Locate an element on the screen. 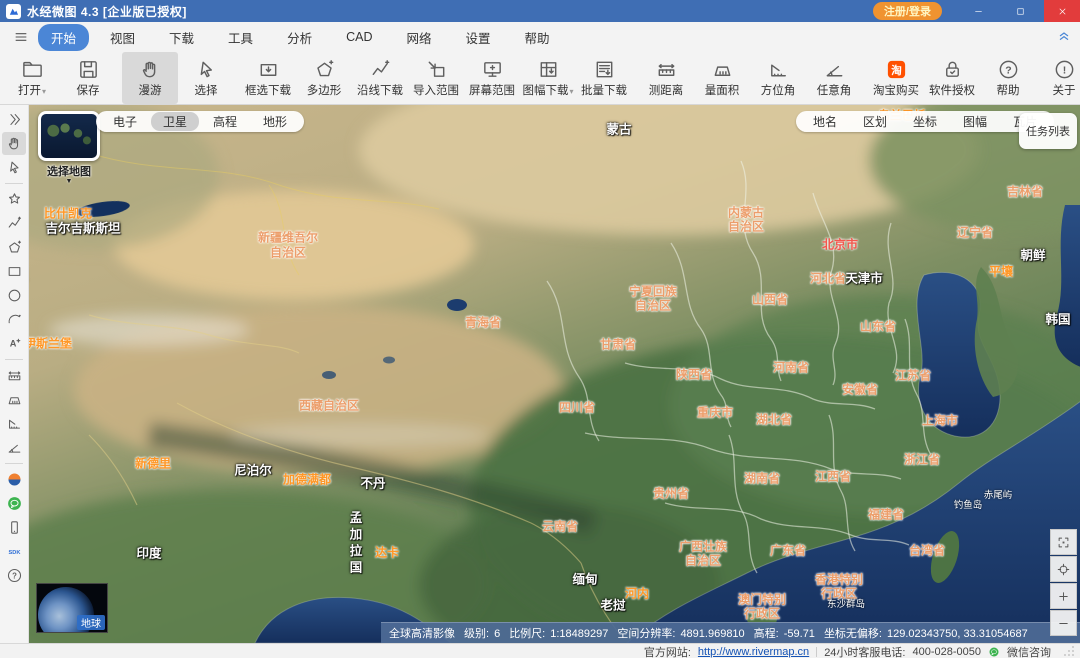 The height and width of the screenshot is (658, 1080). sidebar-rectangle-tool-button is located at coordinates (14, 271).